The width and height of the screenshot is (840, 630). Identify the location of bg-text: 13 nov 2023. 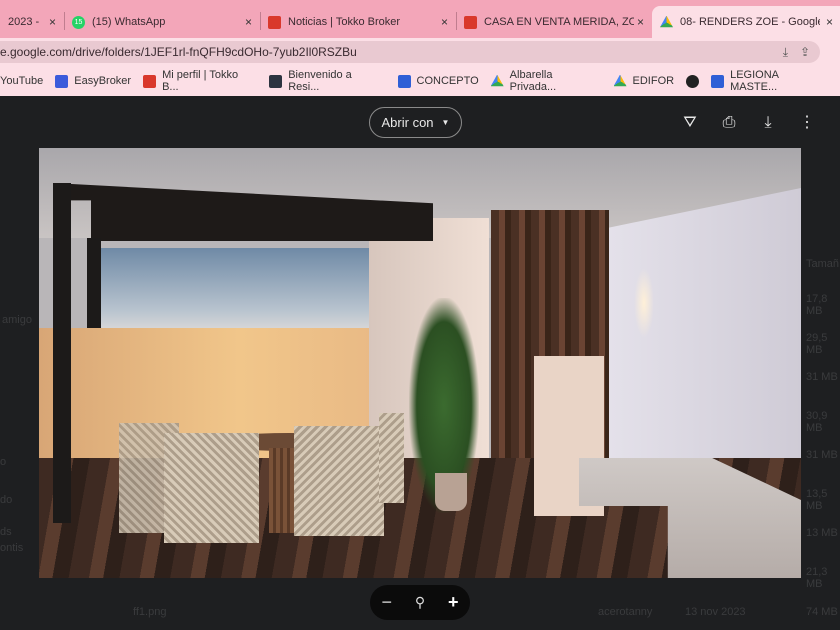
(715, 612).